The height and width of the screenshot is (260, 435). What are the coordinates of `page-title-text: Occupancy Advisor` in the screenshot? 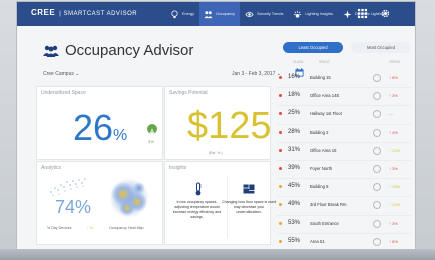 It's located at (129, 50).